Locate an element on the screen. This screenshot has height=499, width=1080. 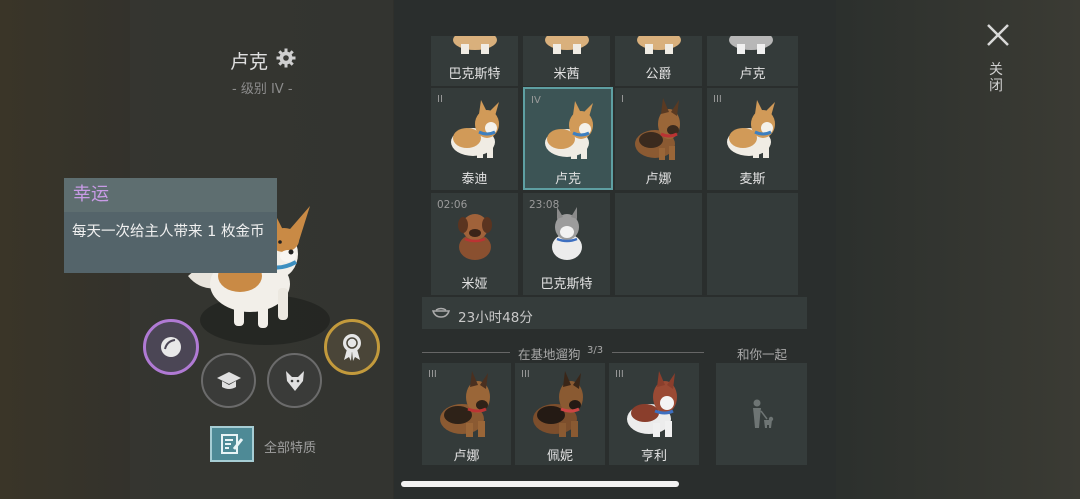
home-indicator is located at coordinates (540, 484).